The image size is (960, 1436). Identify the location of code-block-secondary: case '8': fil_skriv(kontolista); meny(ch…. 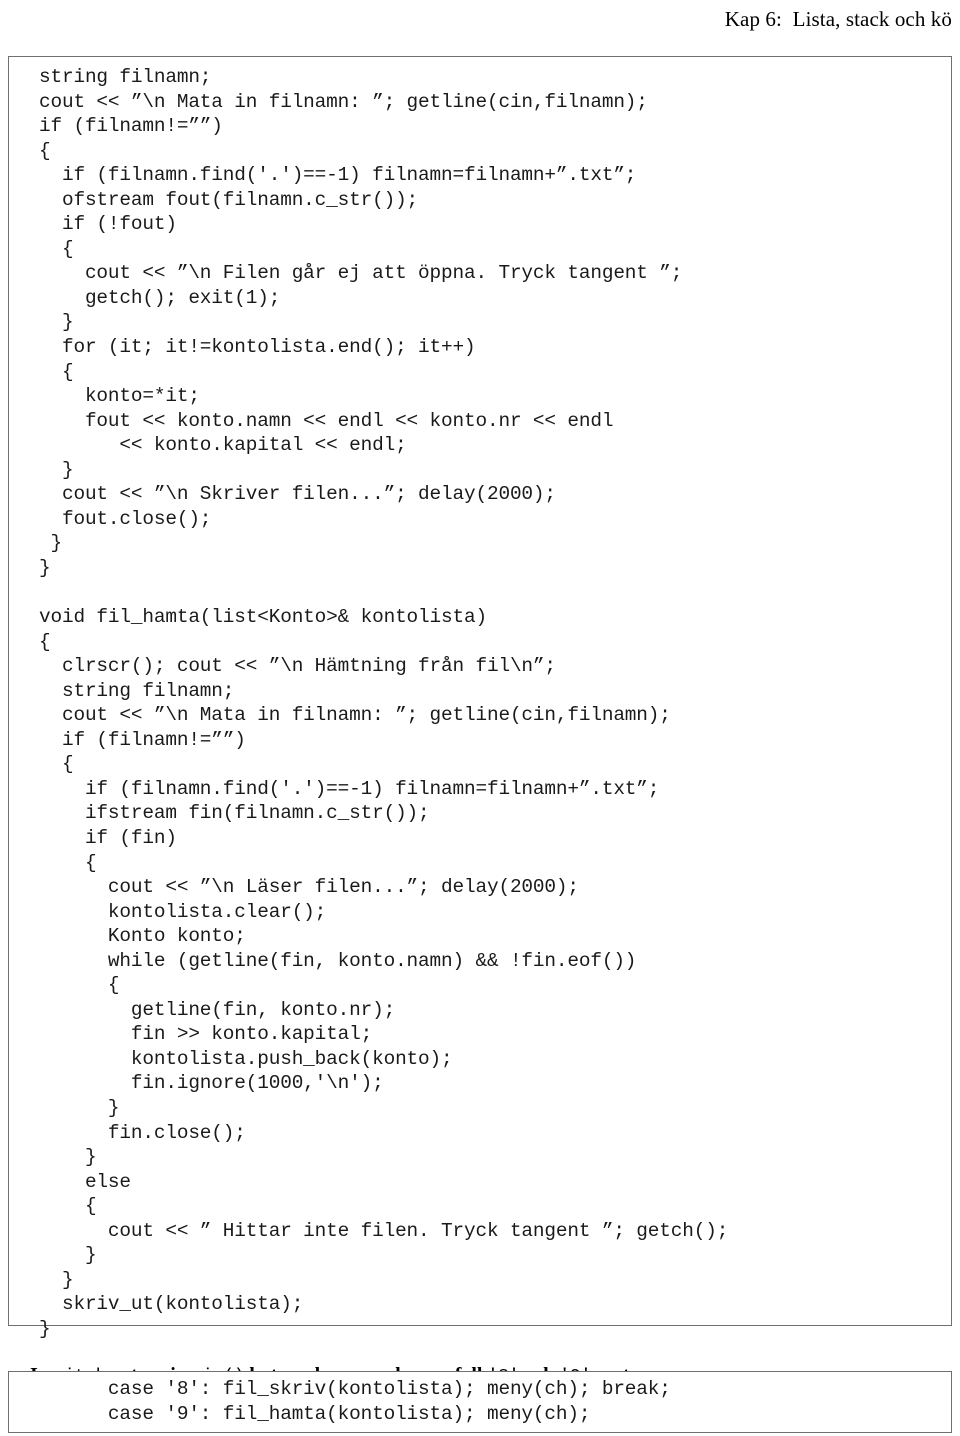
(480, 1402).